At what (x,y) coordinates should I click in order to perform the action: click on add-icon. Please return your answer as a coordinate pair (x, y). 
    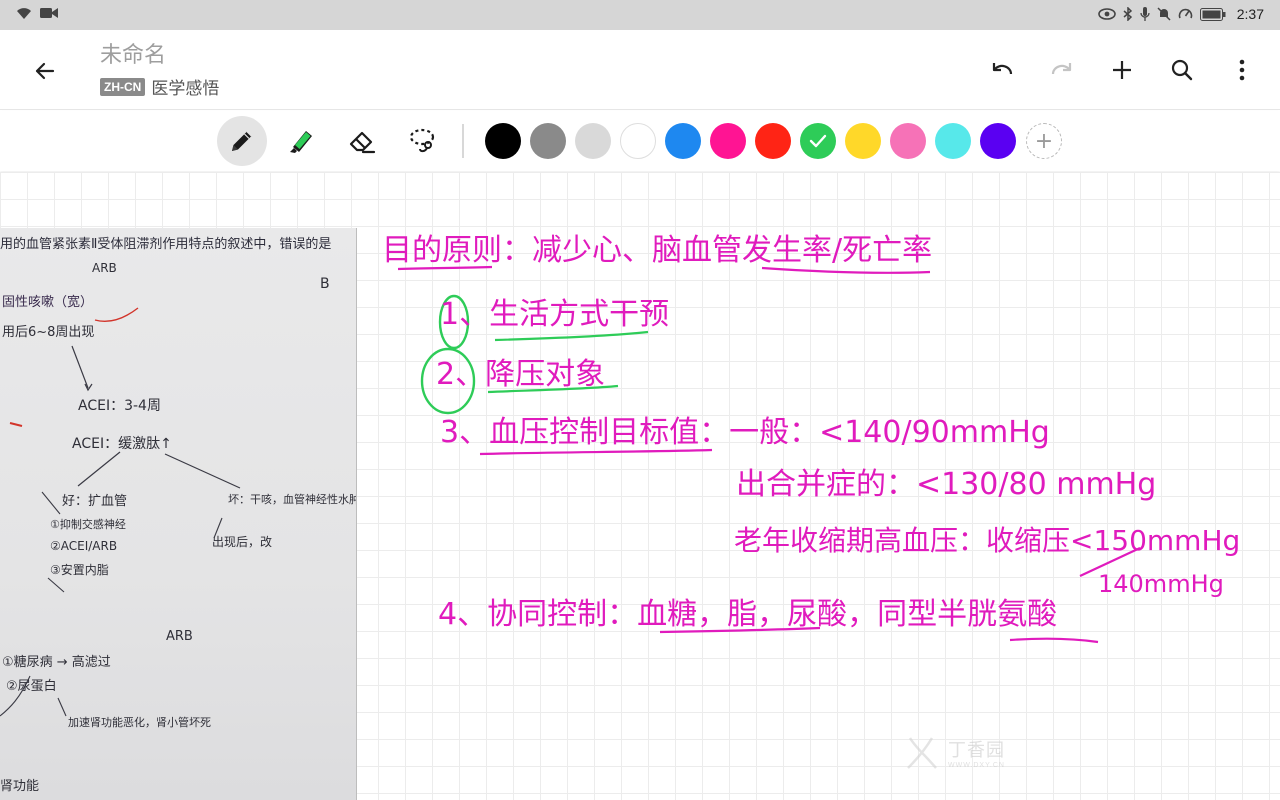
    Looking at the image, I should click on (1122, 70).